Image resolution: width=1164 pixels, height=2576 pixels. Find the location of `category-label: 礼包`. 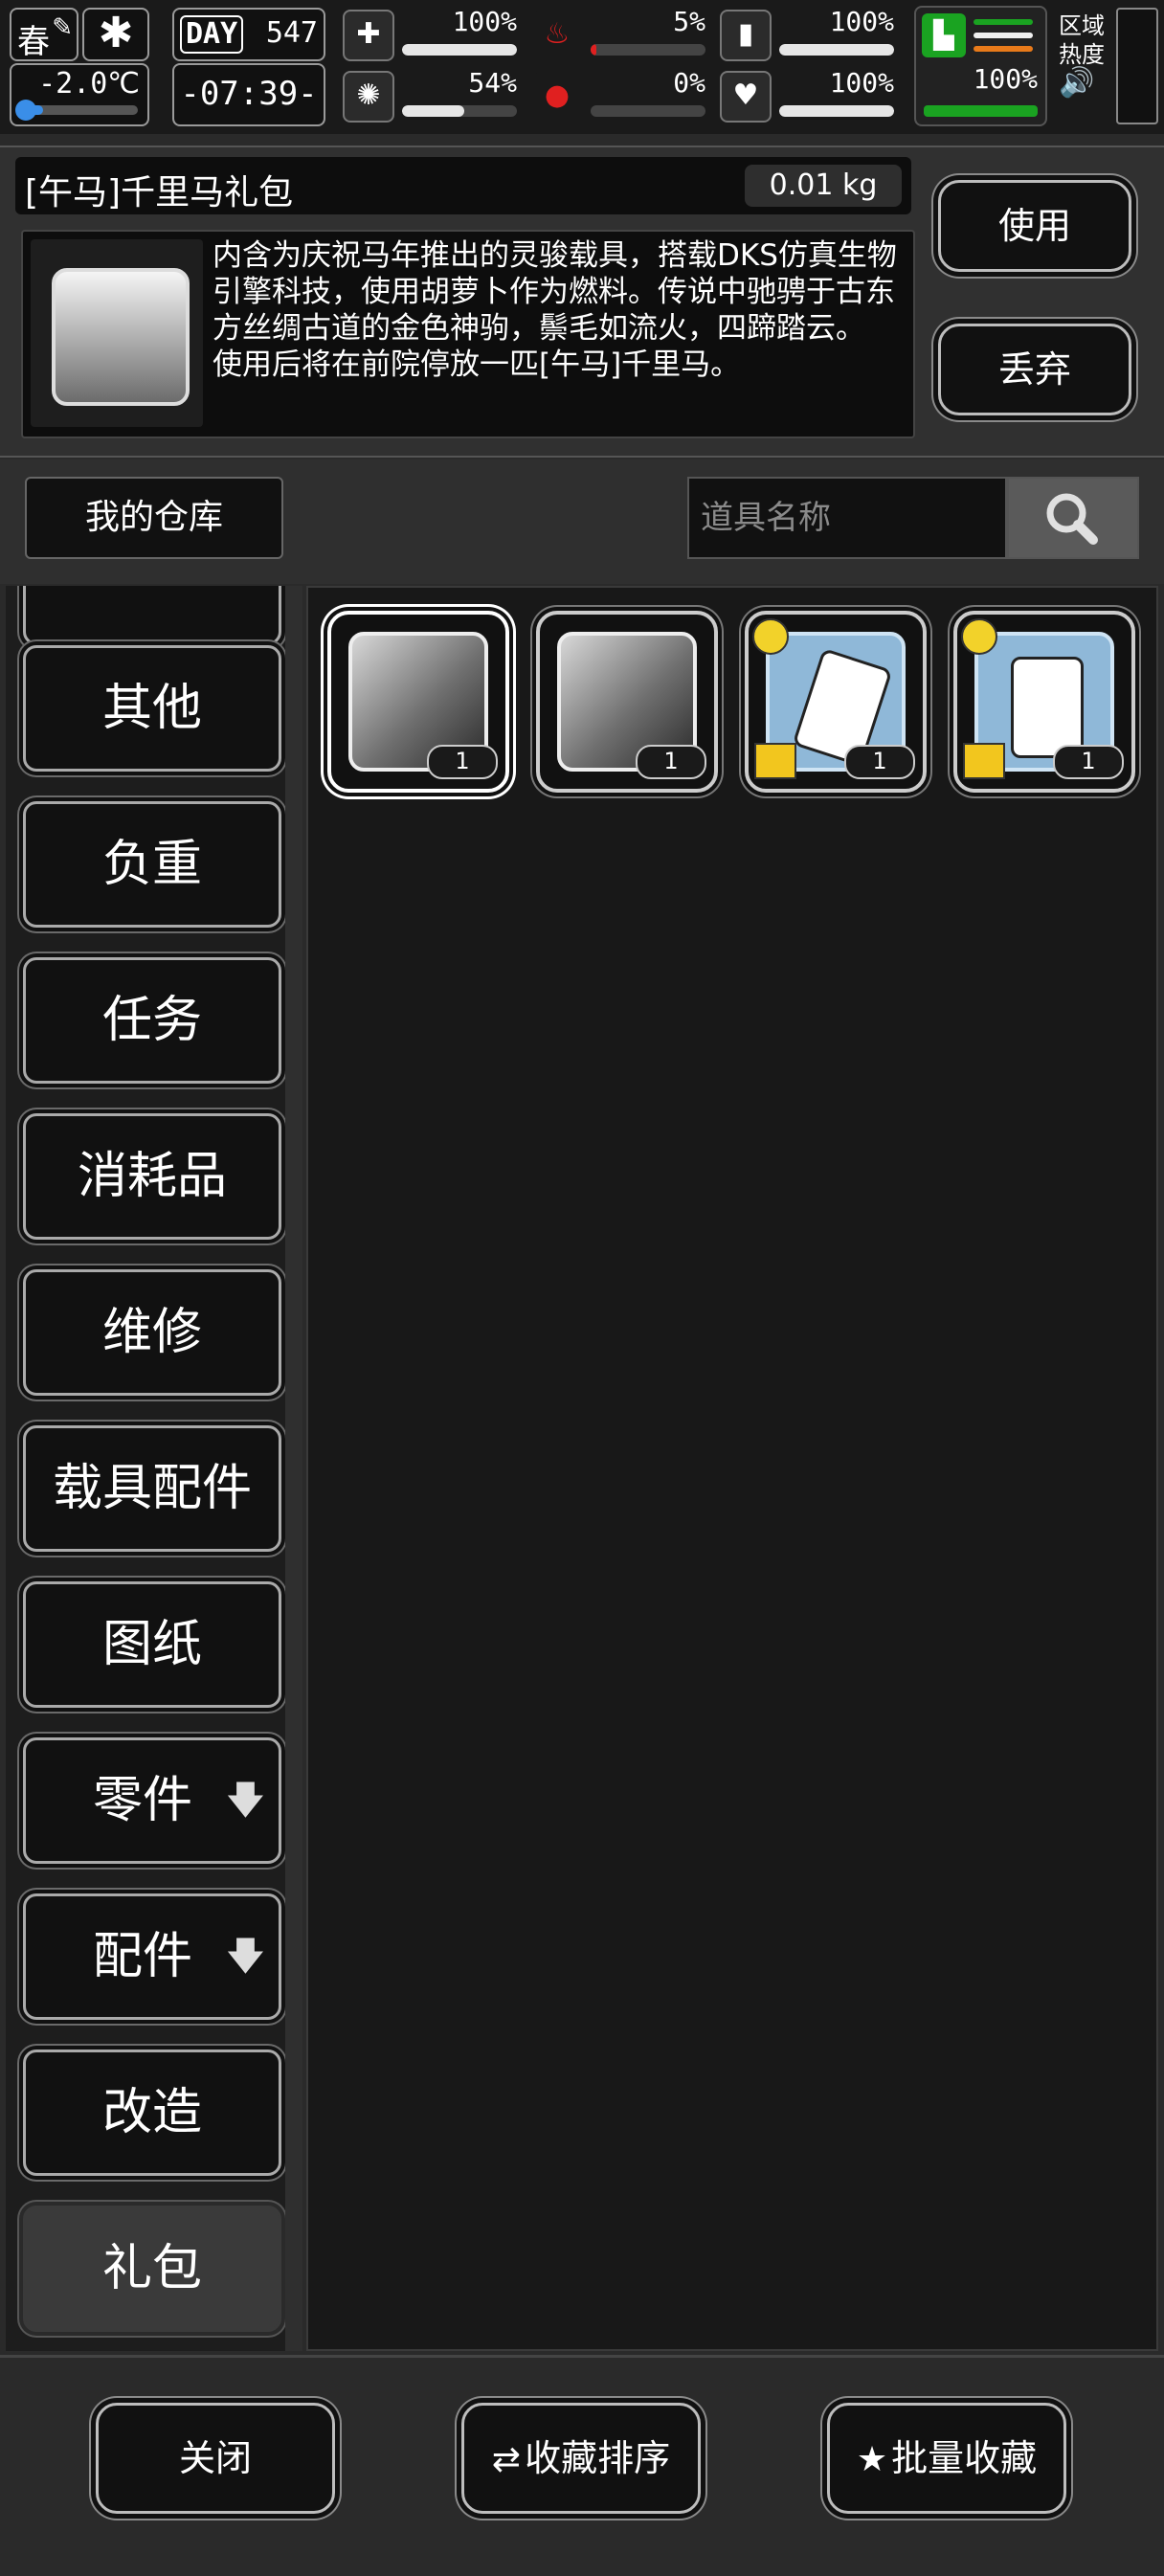

category-label: 礼包 is located at coordinates (151, 2268).